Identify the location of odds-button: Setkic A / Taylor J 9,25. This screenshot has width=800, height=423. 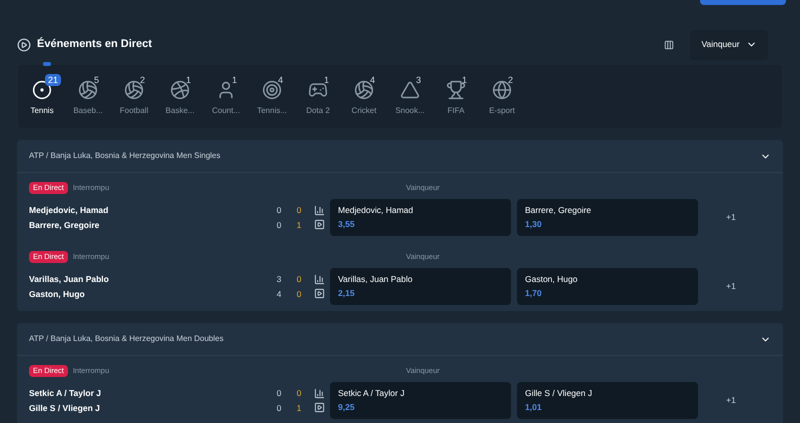
(420, 400).